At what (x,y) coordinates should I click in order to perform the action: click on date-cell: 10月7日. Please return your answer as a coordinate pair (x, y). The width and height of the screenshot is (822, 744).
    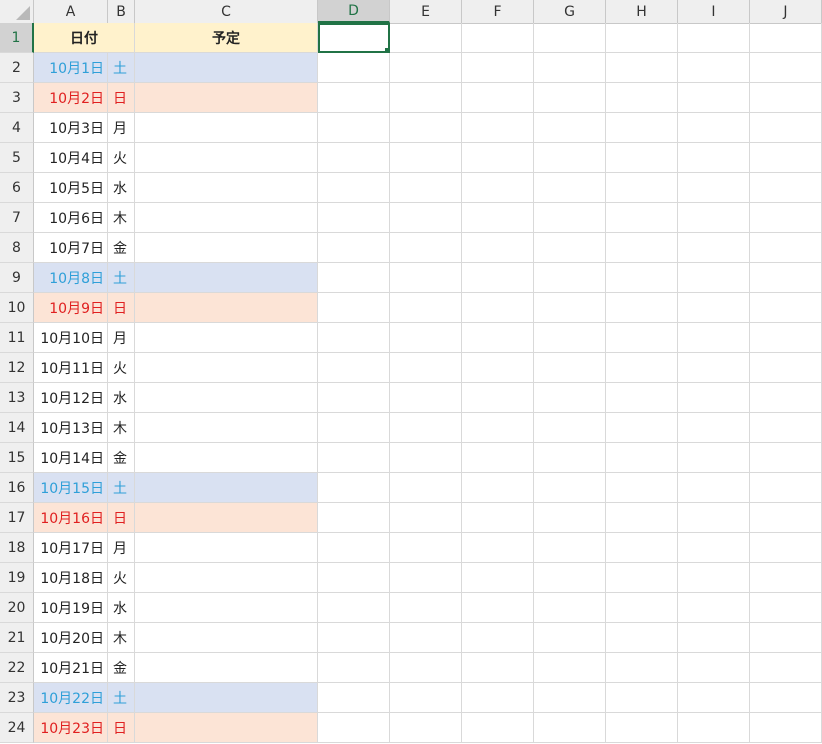
    Looking at the image, I should click on (71, 248).